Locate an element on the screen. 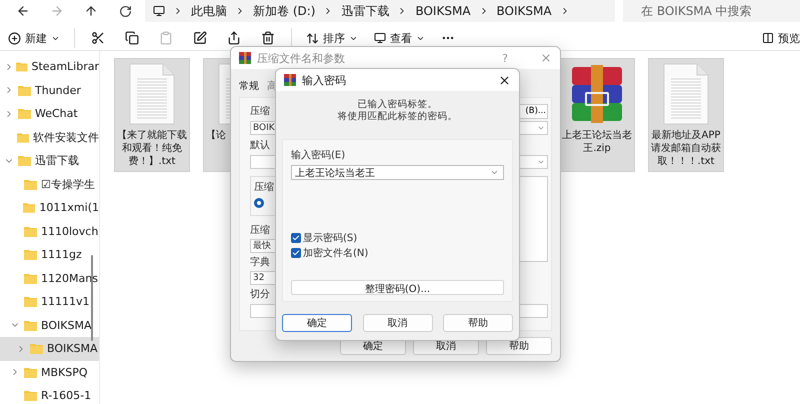  trash-icon is located at coordinates (268, 38).